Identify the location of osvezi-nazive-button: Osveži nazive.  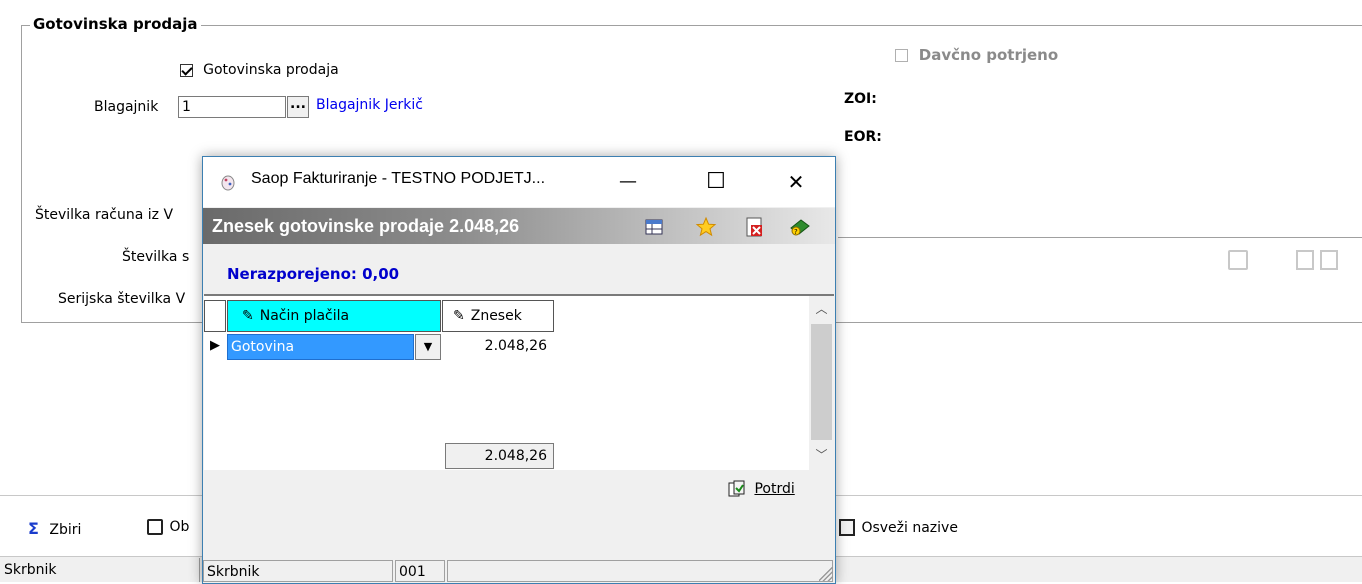
(898, 527).